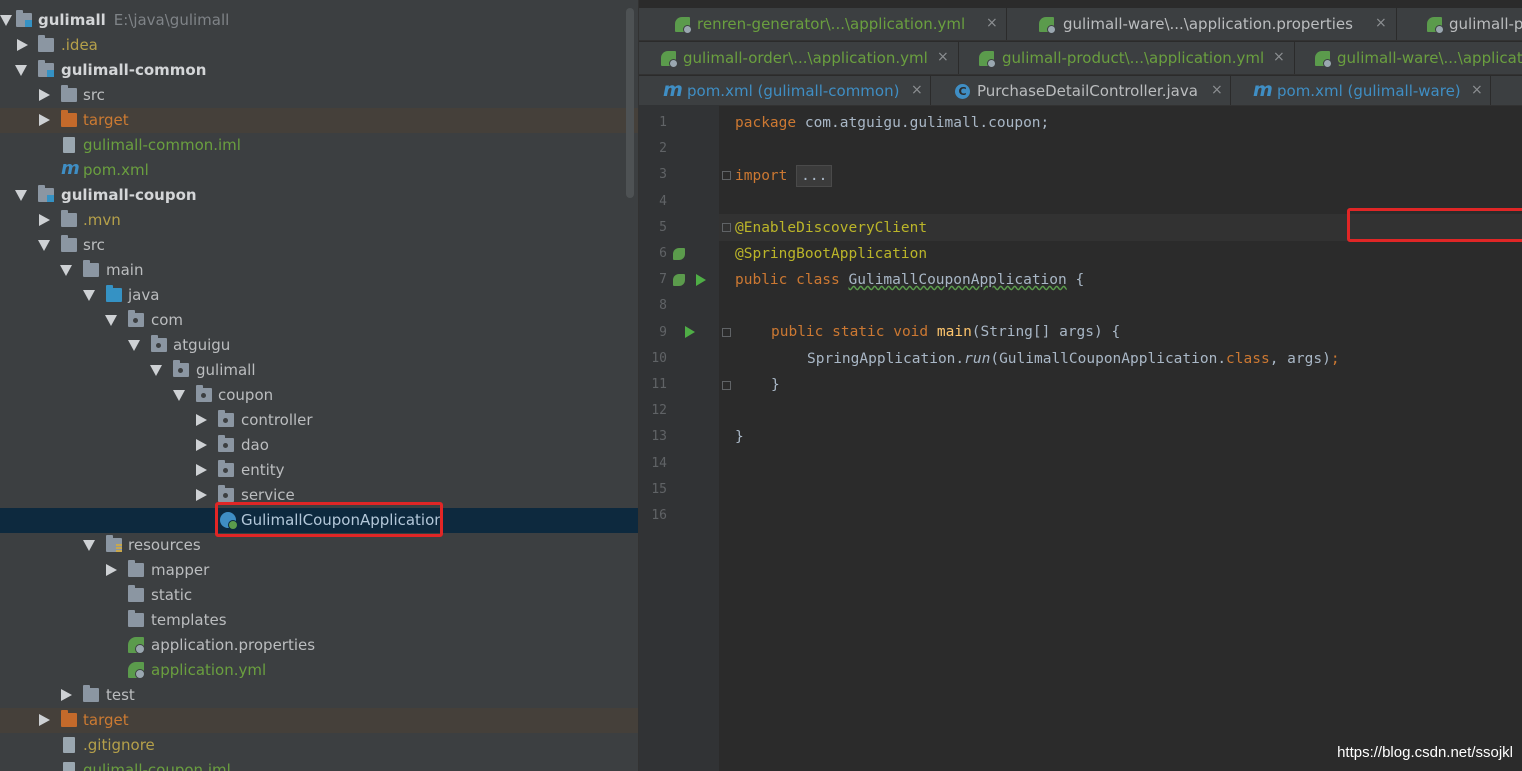  I want to click on run-main-icon, so click(690, 332).